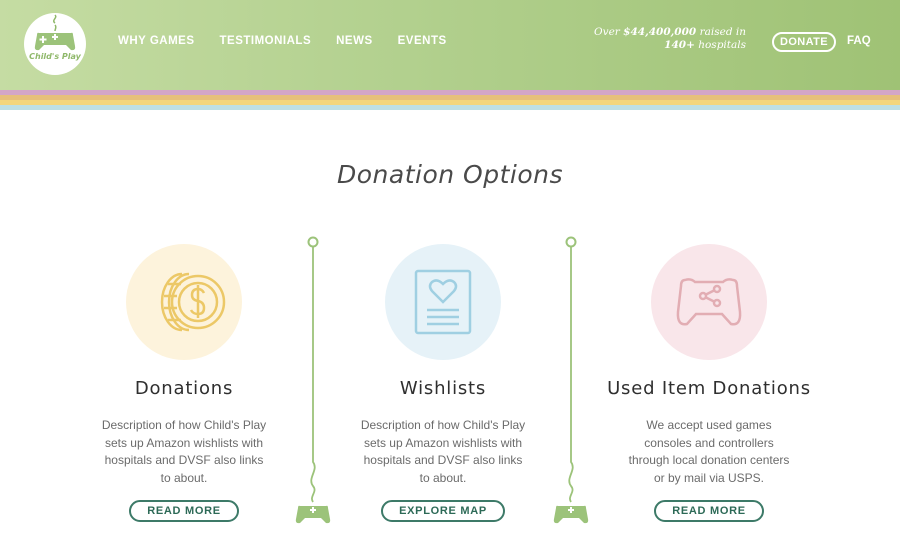 The image size is (900, 550). I want to click on nav-why-games: WHY GAMES, so click(156, 41).